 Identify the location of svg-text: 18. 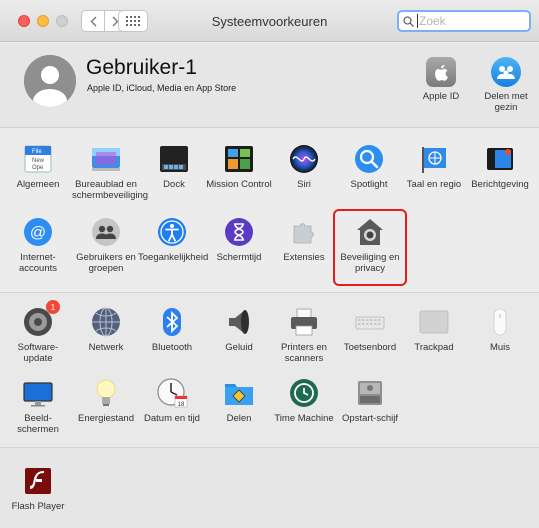
(181, 405).